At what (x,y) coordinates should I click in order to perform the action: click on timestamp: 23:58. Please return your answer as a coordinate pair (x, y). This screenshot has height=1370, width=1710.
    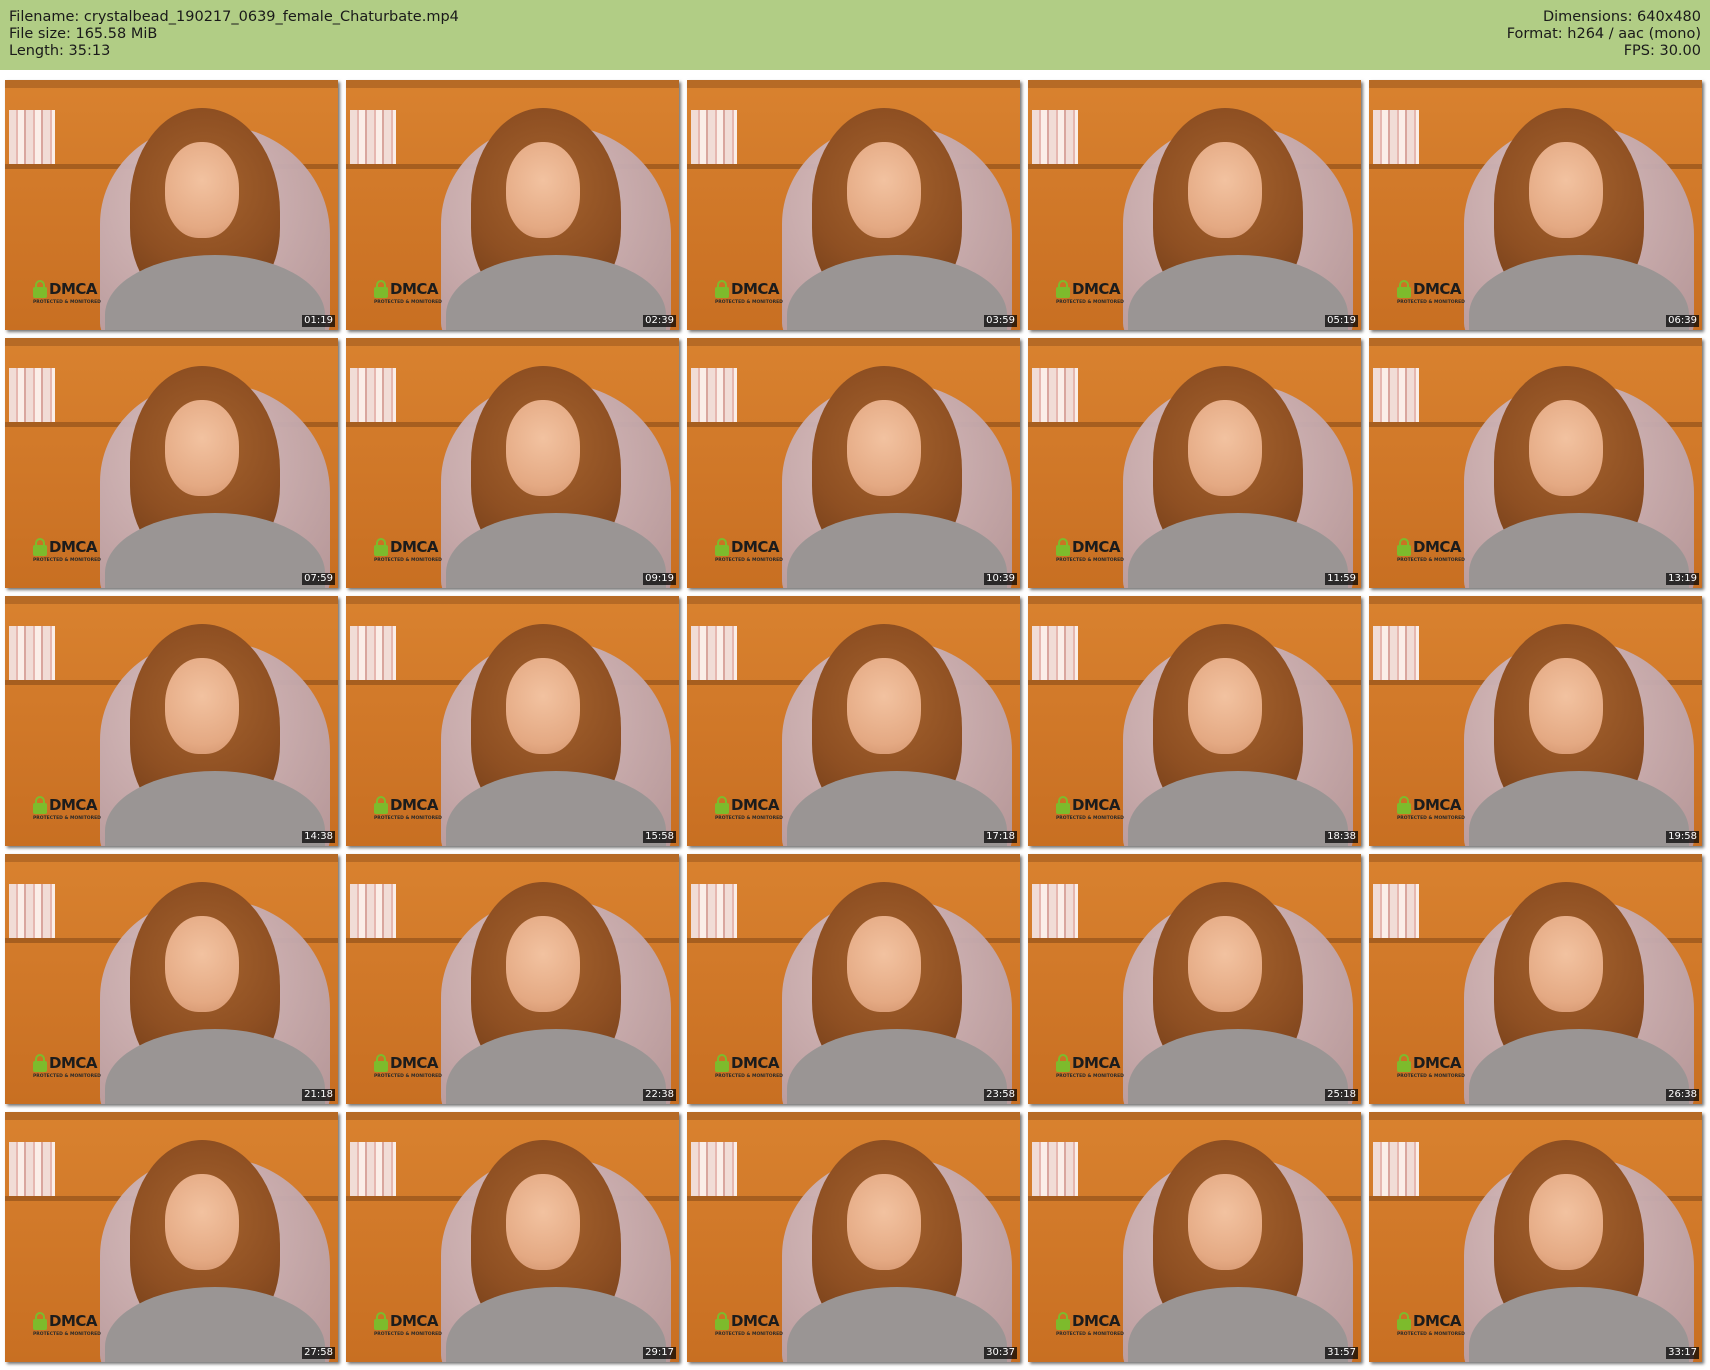
    Looking at the image, I should click on (1000, 1095).